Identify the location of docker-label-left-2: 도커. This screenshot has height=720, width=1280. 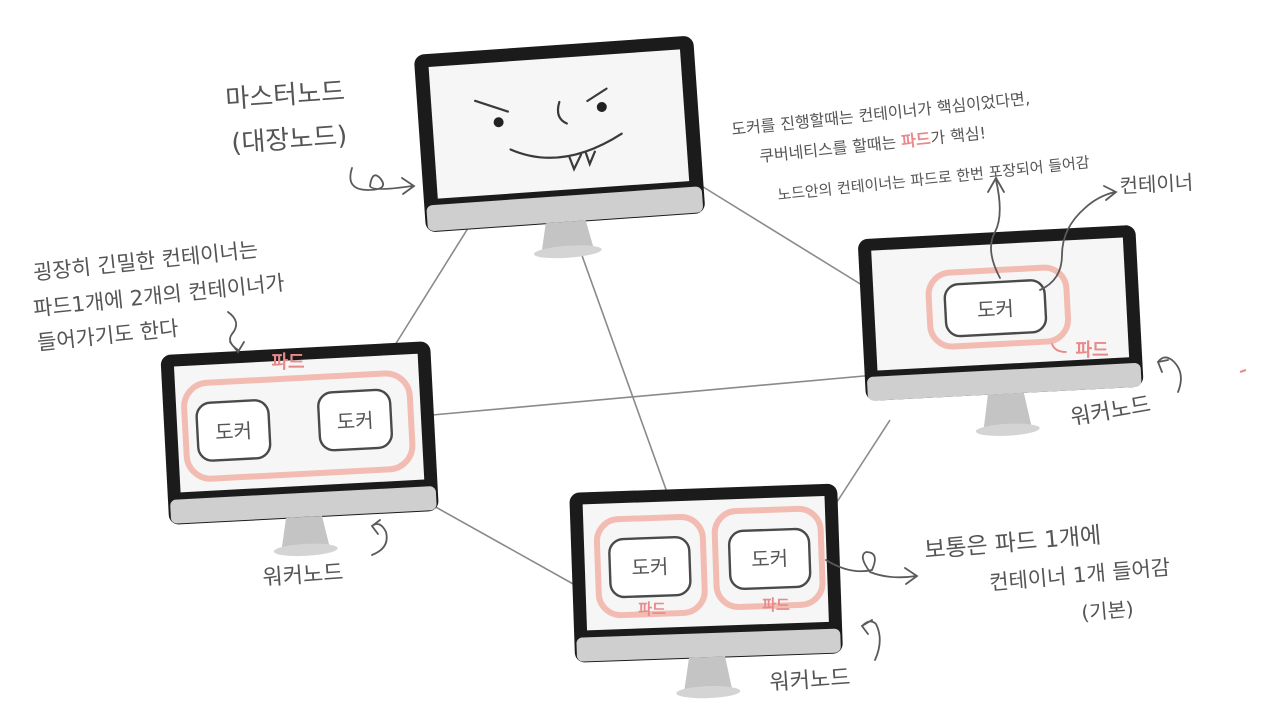
(355, 421).